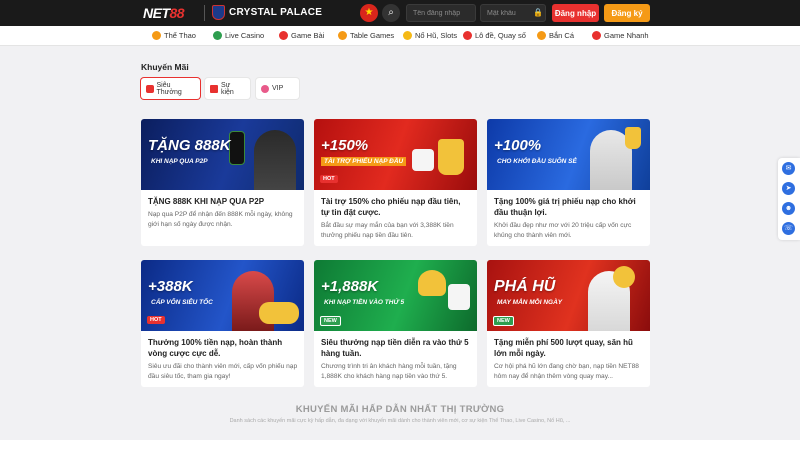 This screenshot has height=454, width=800. What do you see at coordinates (170, 286) in the screenshot?
I see `banner-headline: +388K` at bounding box center [170, 286].